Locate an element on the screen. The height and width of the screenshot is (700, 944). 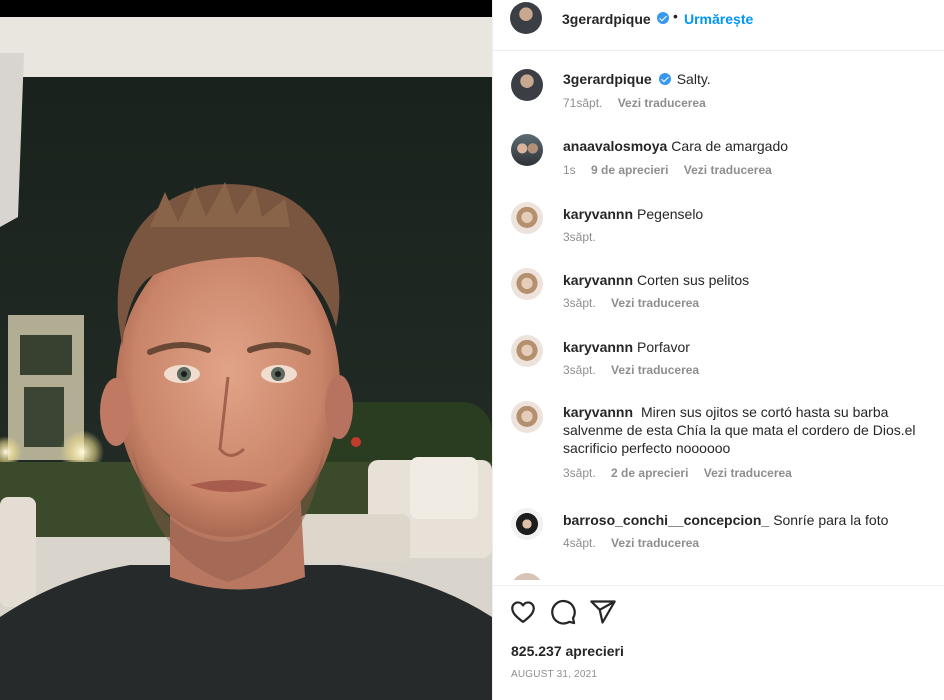
comment-text: Sonríe para la foto is located at coordinates (831, 520).